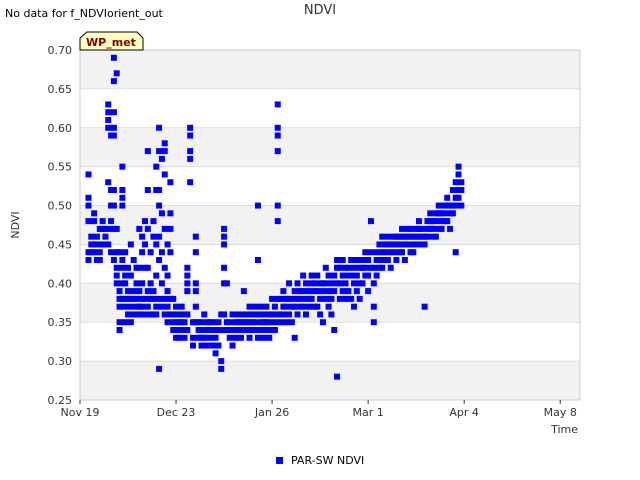 The image size is (640, 480). I want to click on x-axis-ticks: Nov 19 Dec 23 Jan 26 Mar 1 Apr 4 May 8, so click(319, 409).